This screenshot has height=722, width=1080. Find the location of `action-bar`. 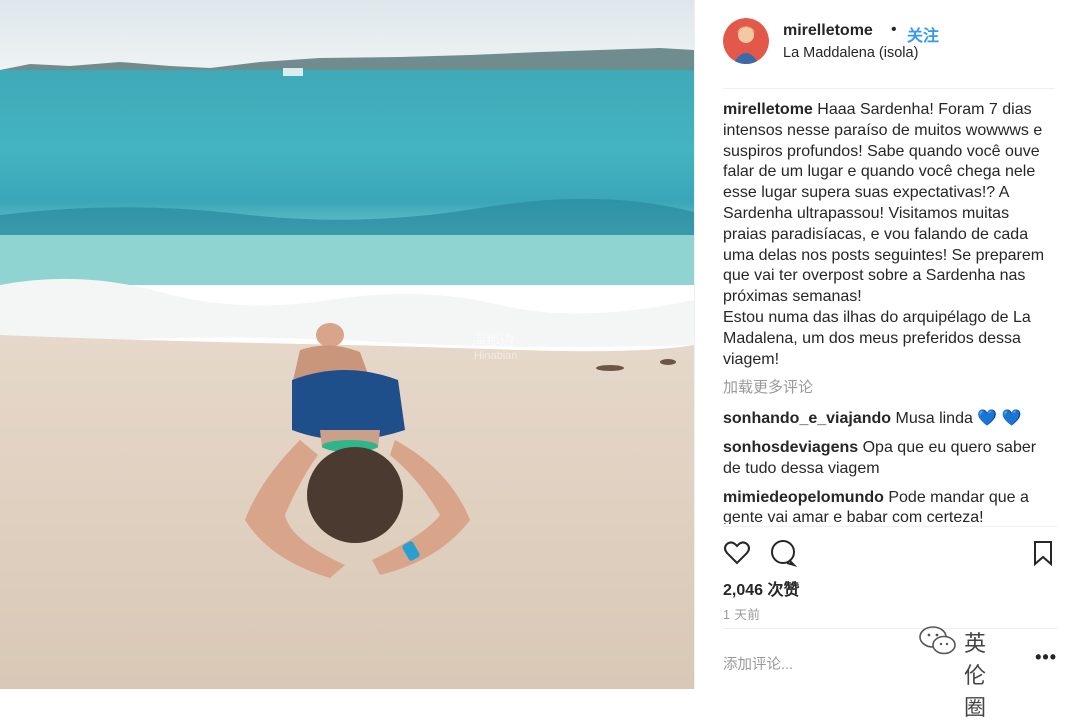

action-bar is located at coordinates (890, 551).